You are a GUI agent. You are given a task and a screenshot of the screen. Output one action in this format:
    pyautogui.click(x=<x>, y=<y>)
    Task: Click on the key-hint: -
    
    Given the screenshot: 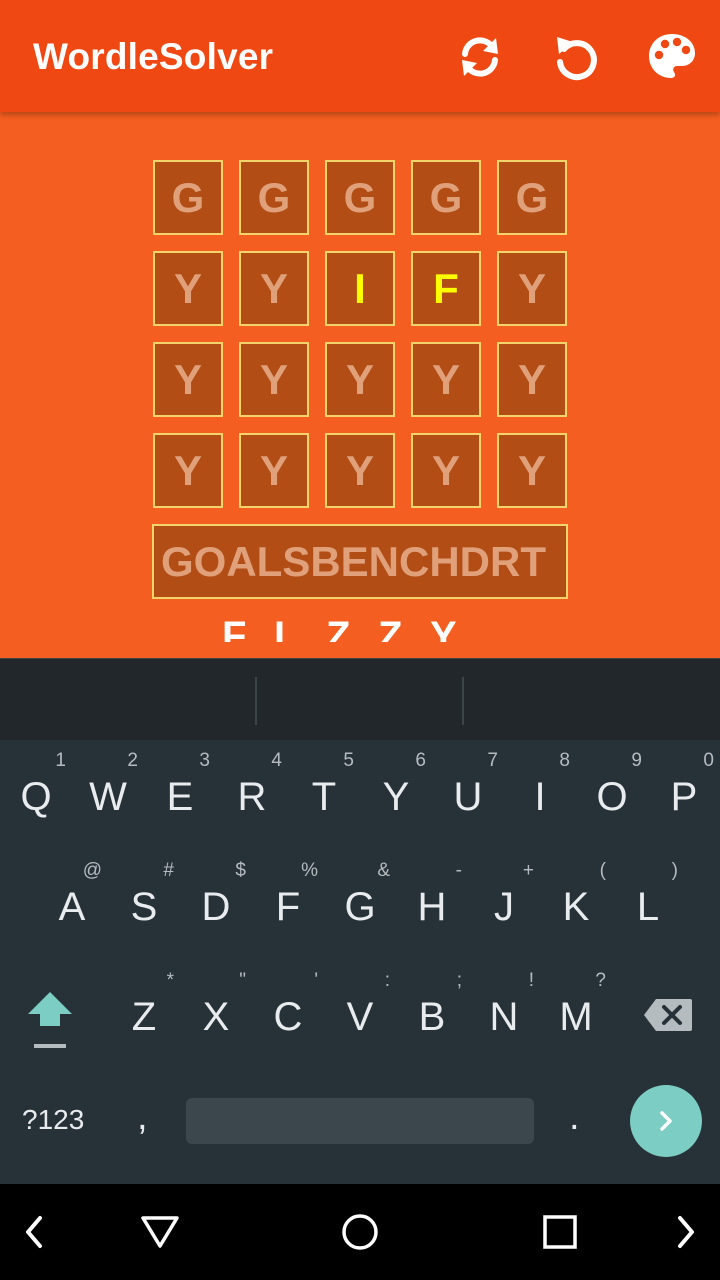 What is the action you would take?
    pyautogui.click(x=458, y=870)
    